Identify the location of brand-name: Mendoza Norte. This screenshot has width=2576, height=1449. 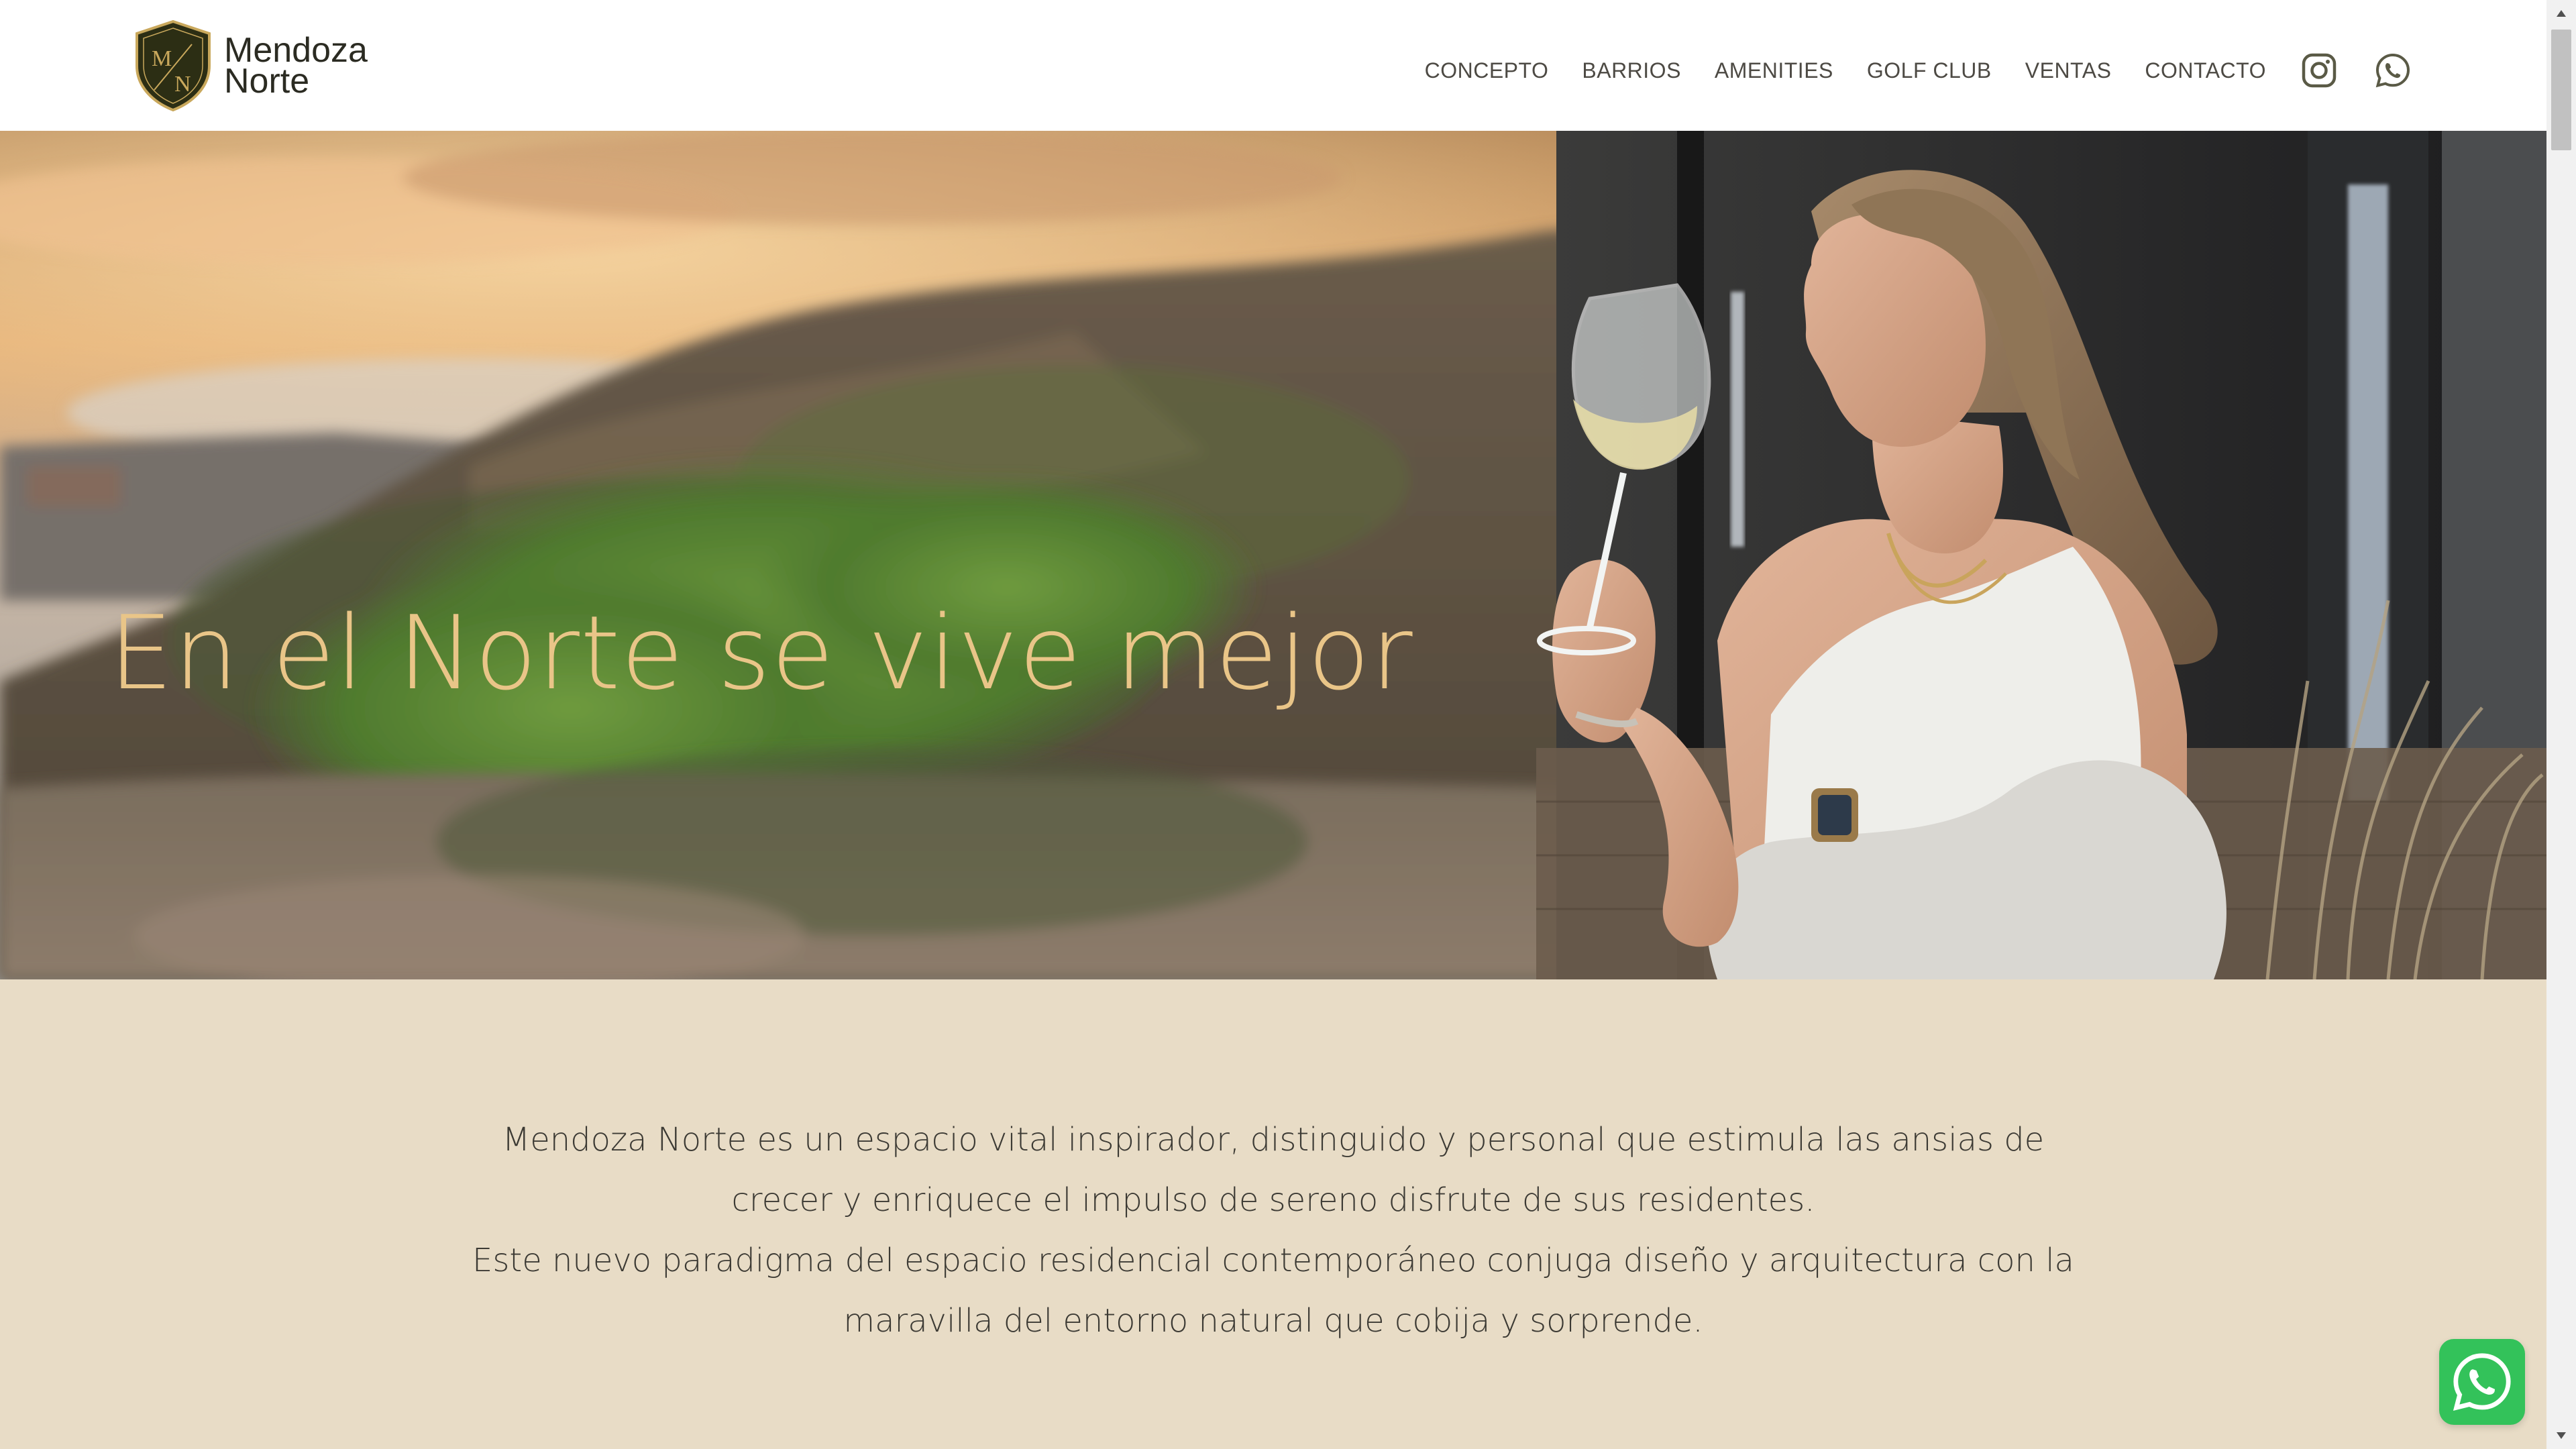
(296, 67).